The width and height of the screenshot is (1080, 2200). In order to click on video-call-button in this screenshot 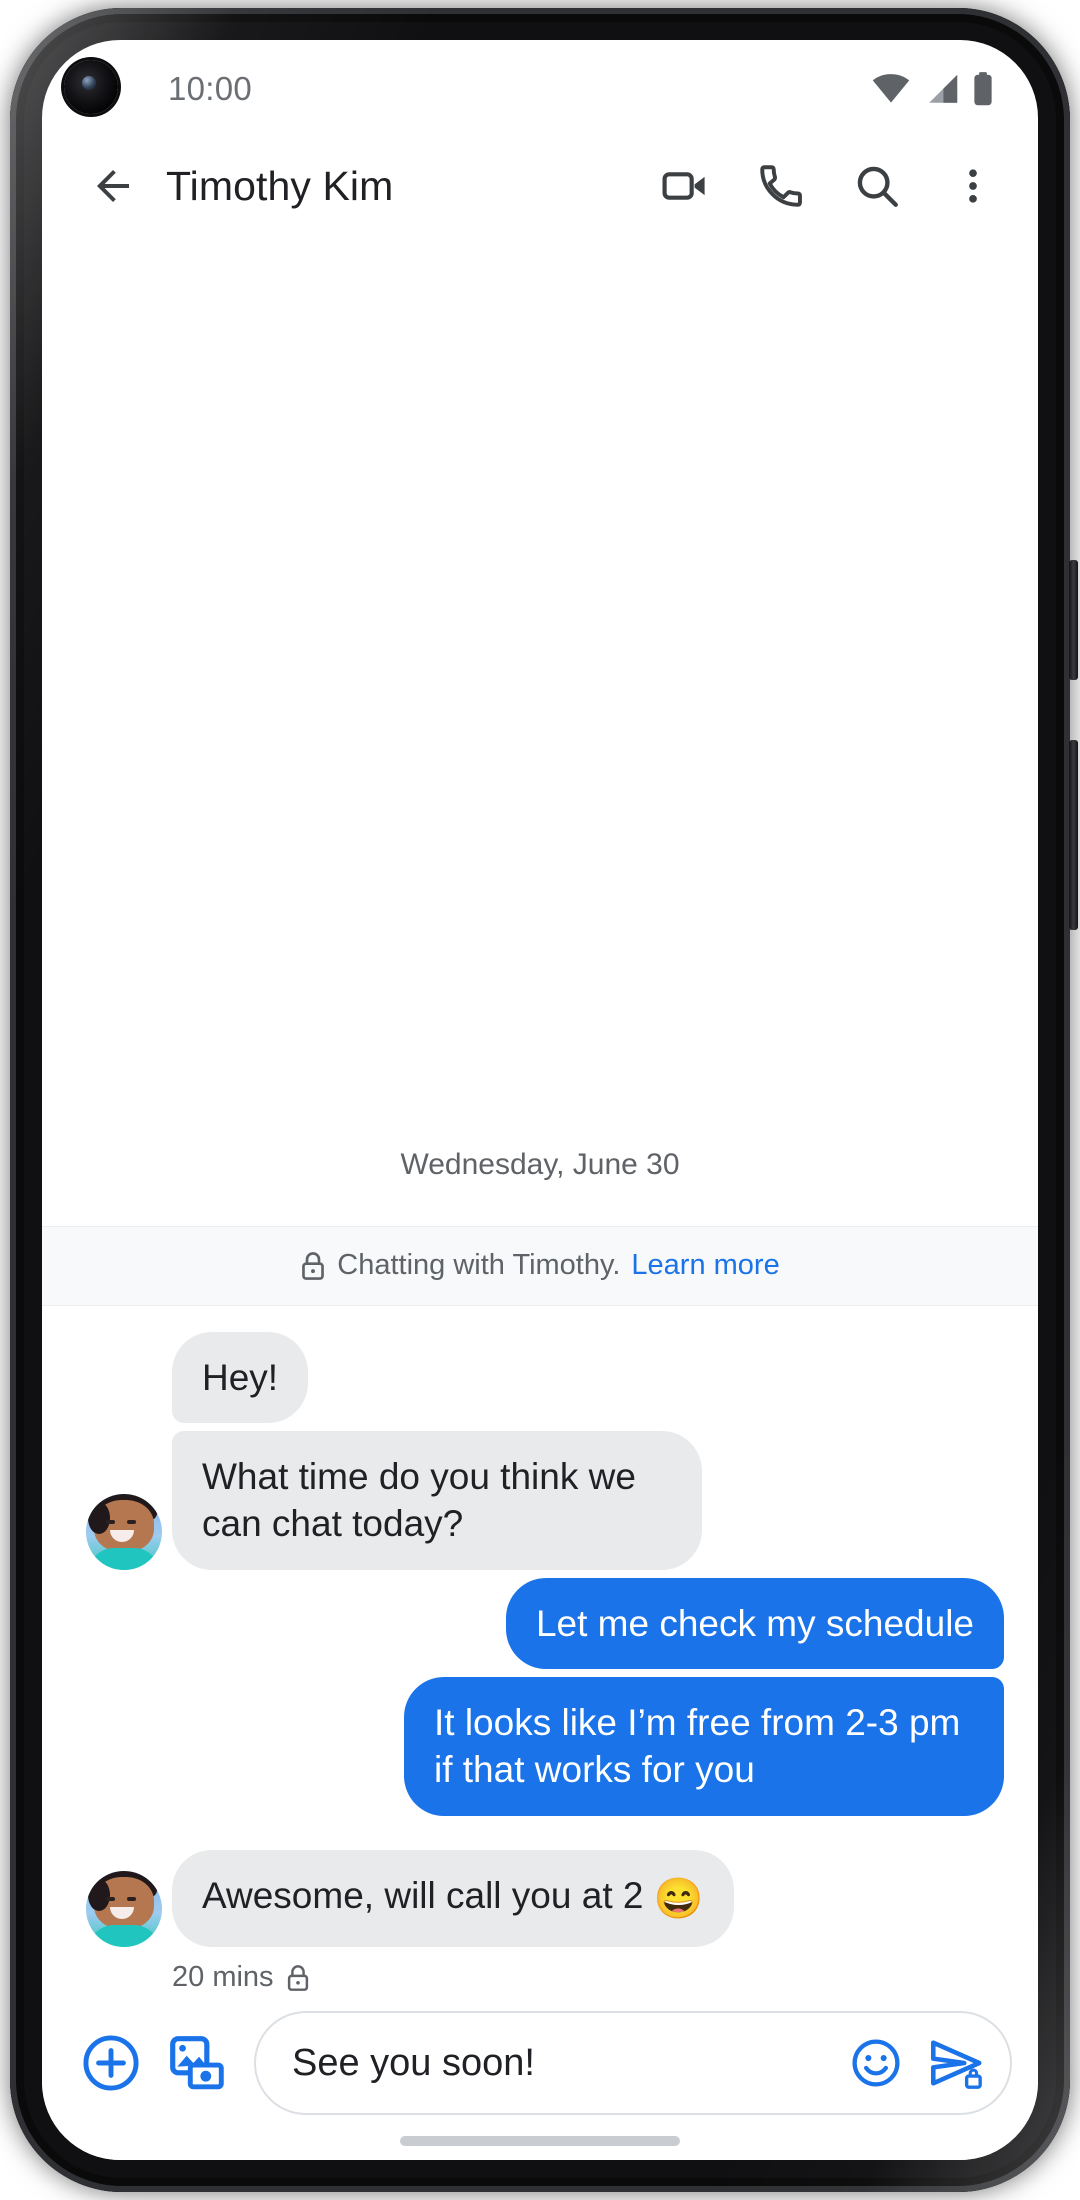, I will do `click(685, 186)`.